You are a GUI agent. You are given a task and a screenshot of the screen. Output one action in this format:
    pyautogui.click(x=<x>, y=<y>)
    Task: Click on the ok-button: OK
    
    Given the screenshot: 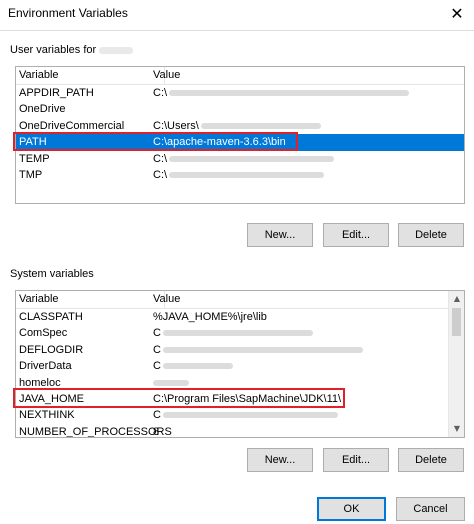 What is the action you would take?
    pyautogui.click(x=351, y=509)
    